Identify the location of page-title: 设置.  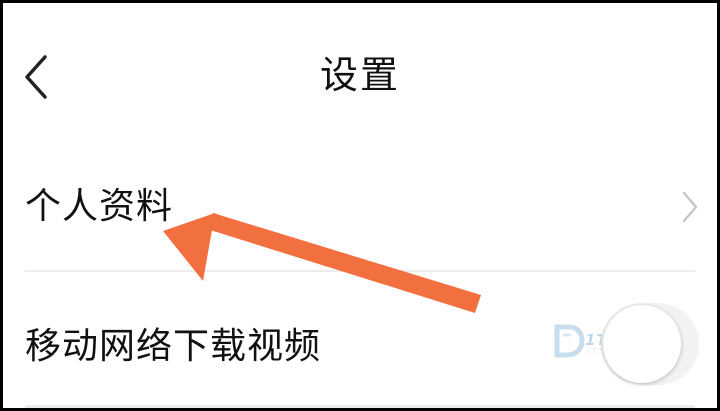
(359, 75).